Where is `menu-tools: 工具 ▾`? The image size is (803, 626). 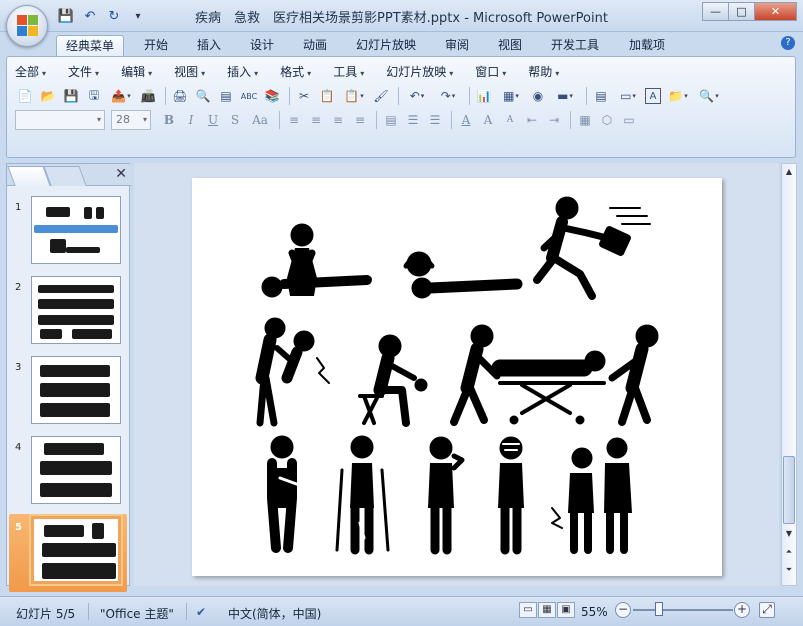 menu-tools: 工具 ▾ is located at coordinates (348, 72).